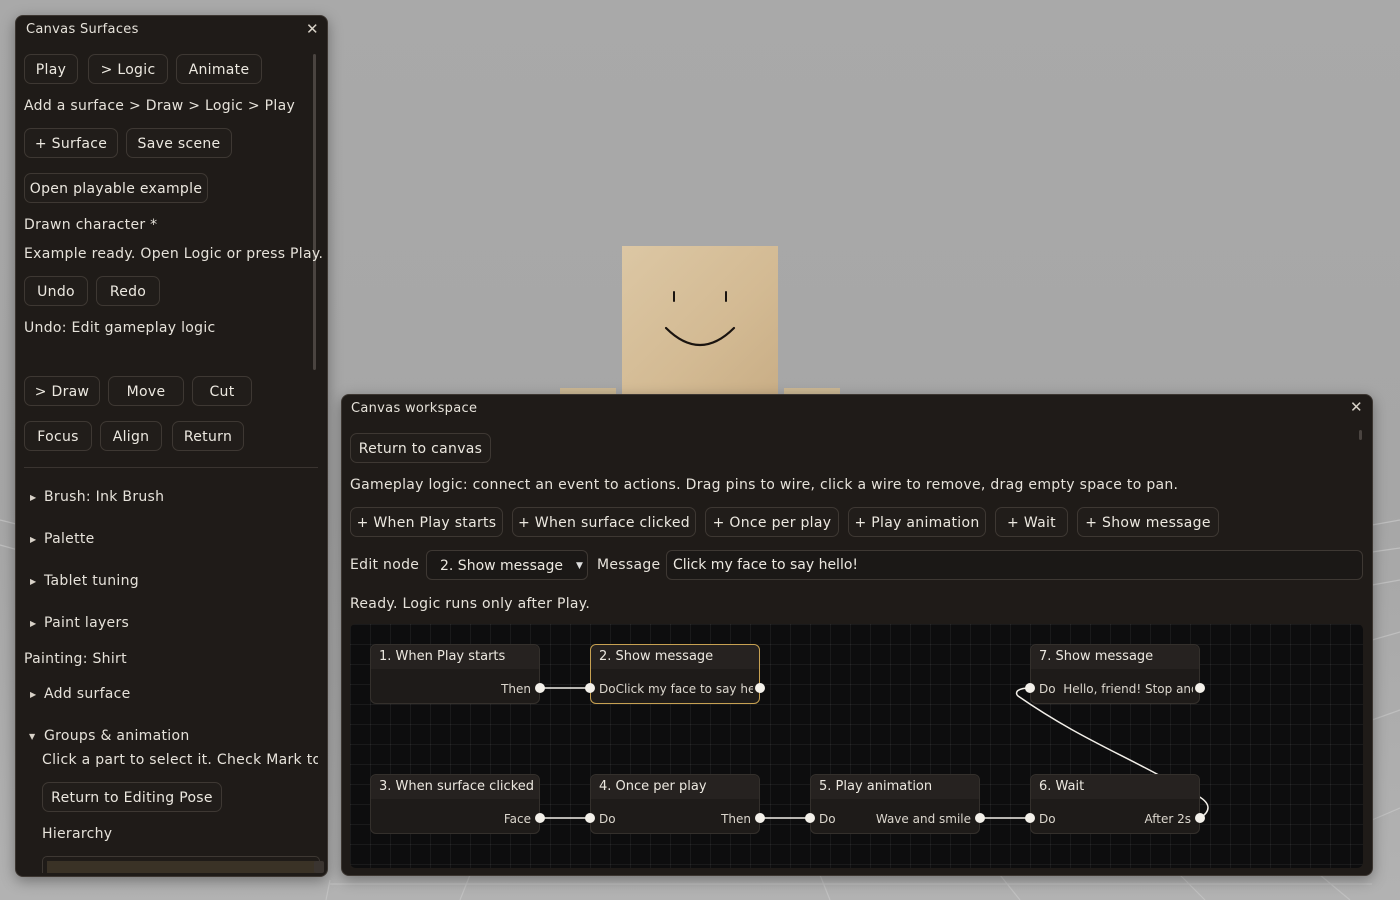 The image size is (1400, 900). I want to click on undo-status: Undo: Edit gameplay logic, so click(120, 328).